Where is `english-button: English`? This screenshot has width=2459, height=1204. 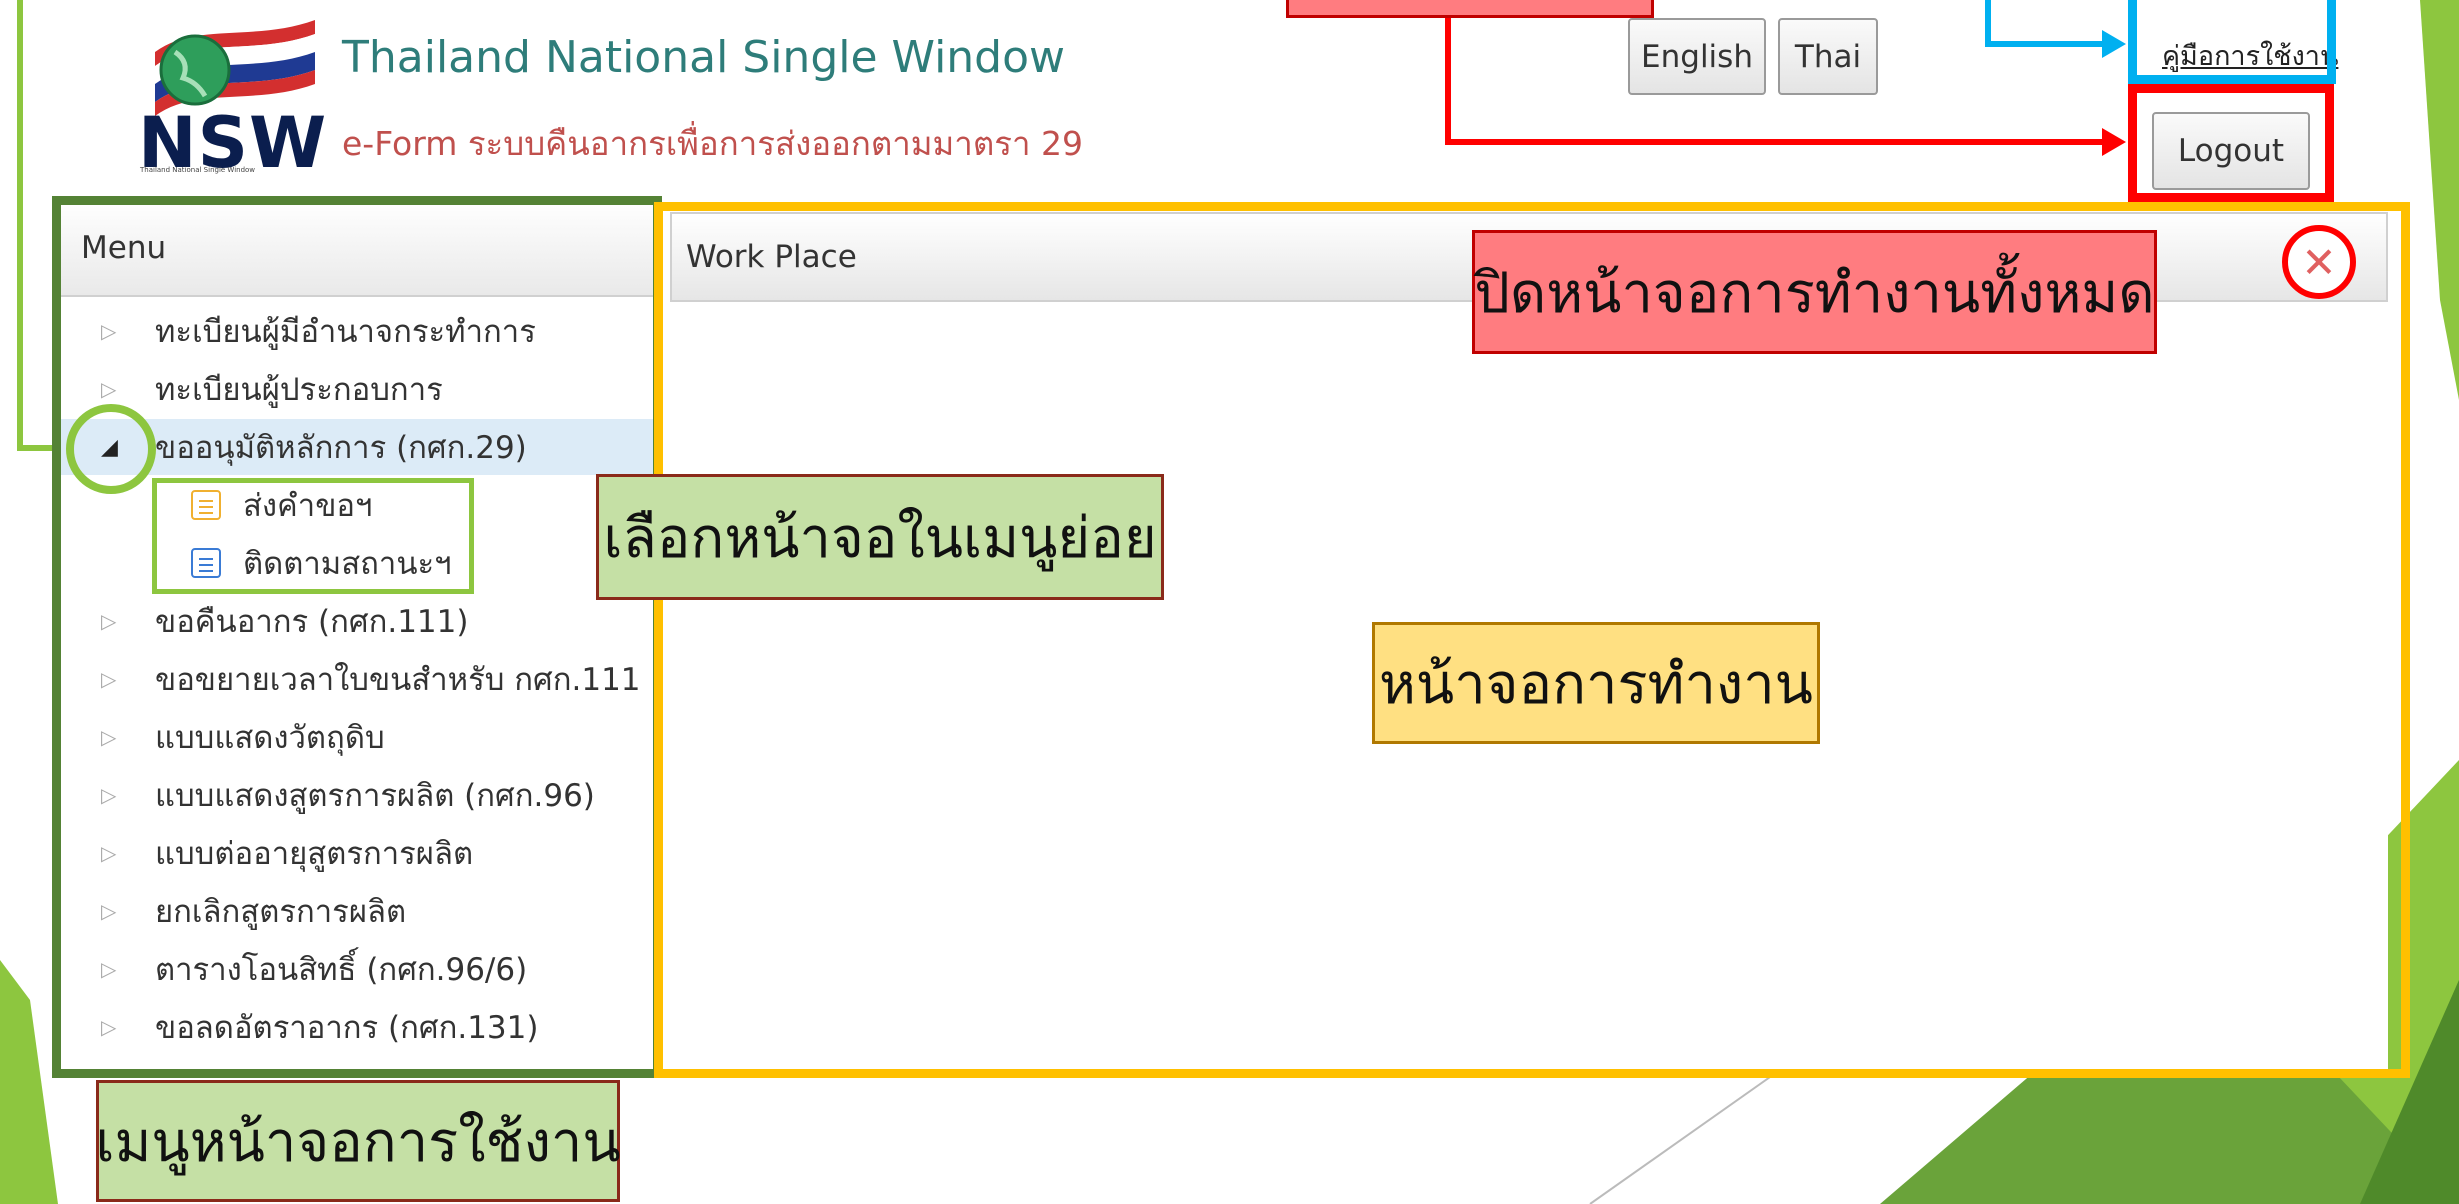
english-button: English is located at coordinates (1697, 56).